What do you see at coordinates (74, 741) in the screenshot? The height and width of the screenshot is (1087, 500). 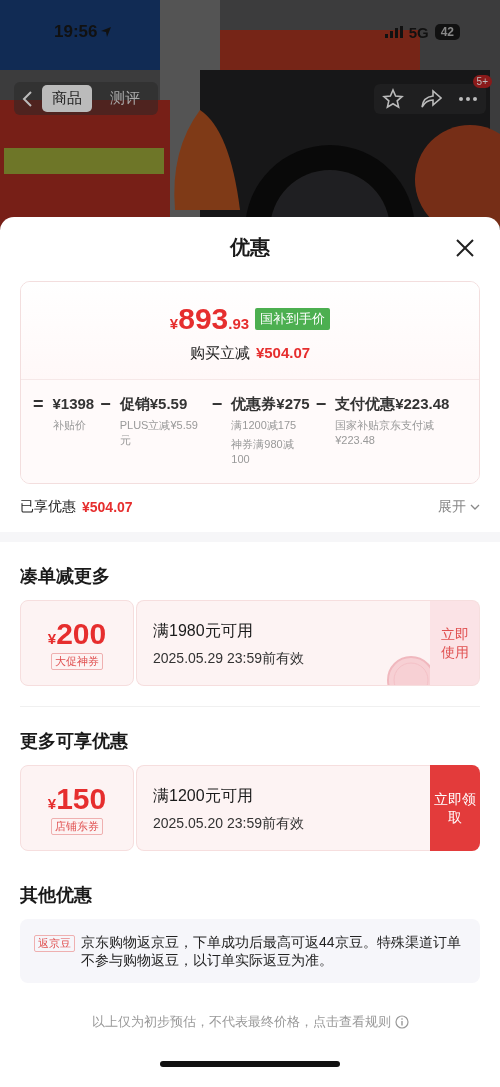 I see `section-title: 更多可享优惠` at bounding box center [74, 741].